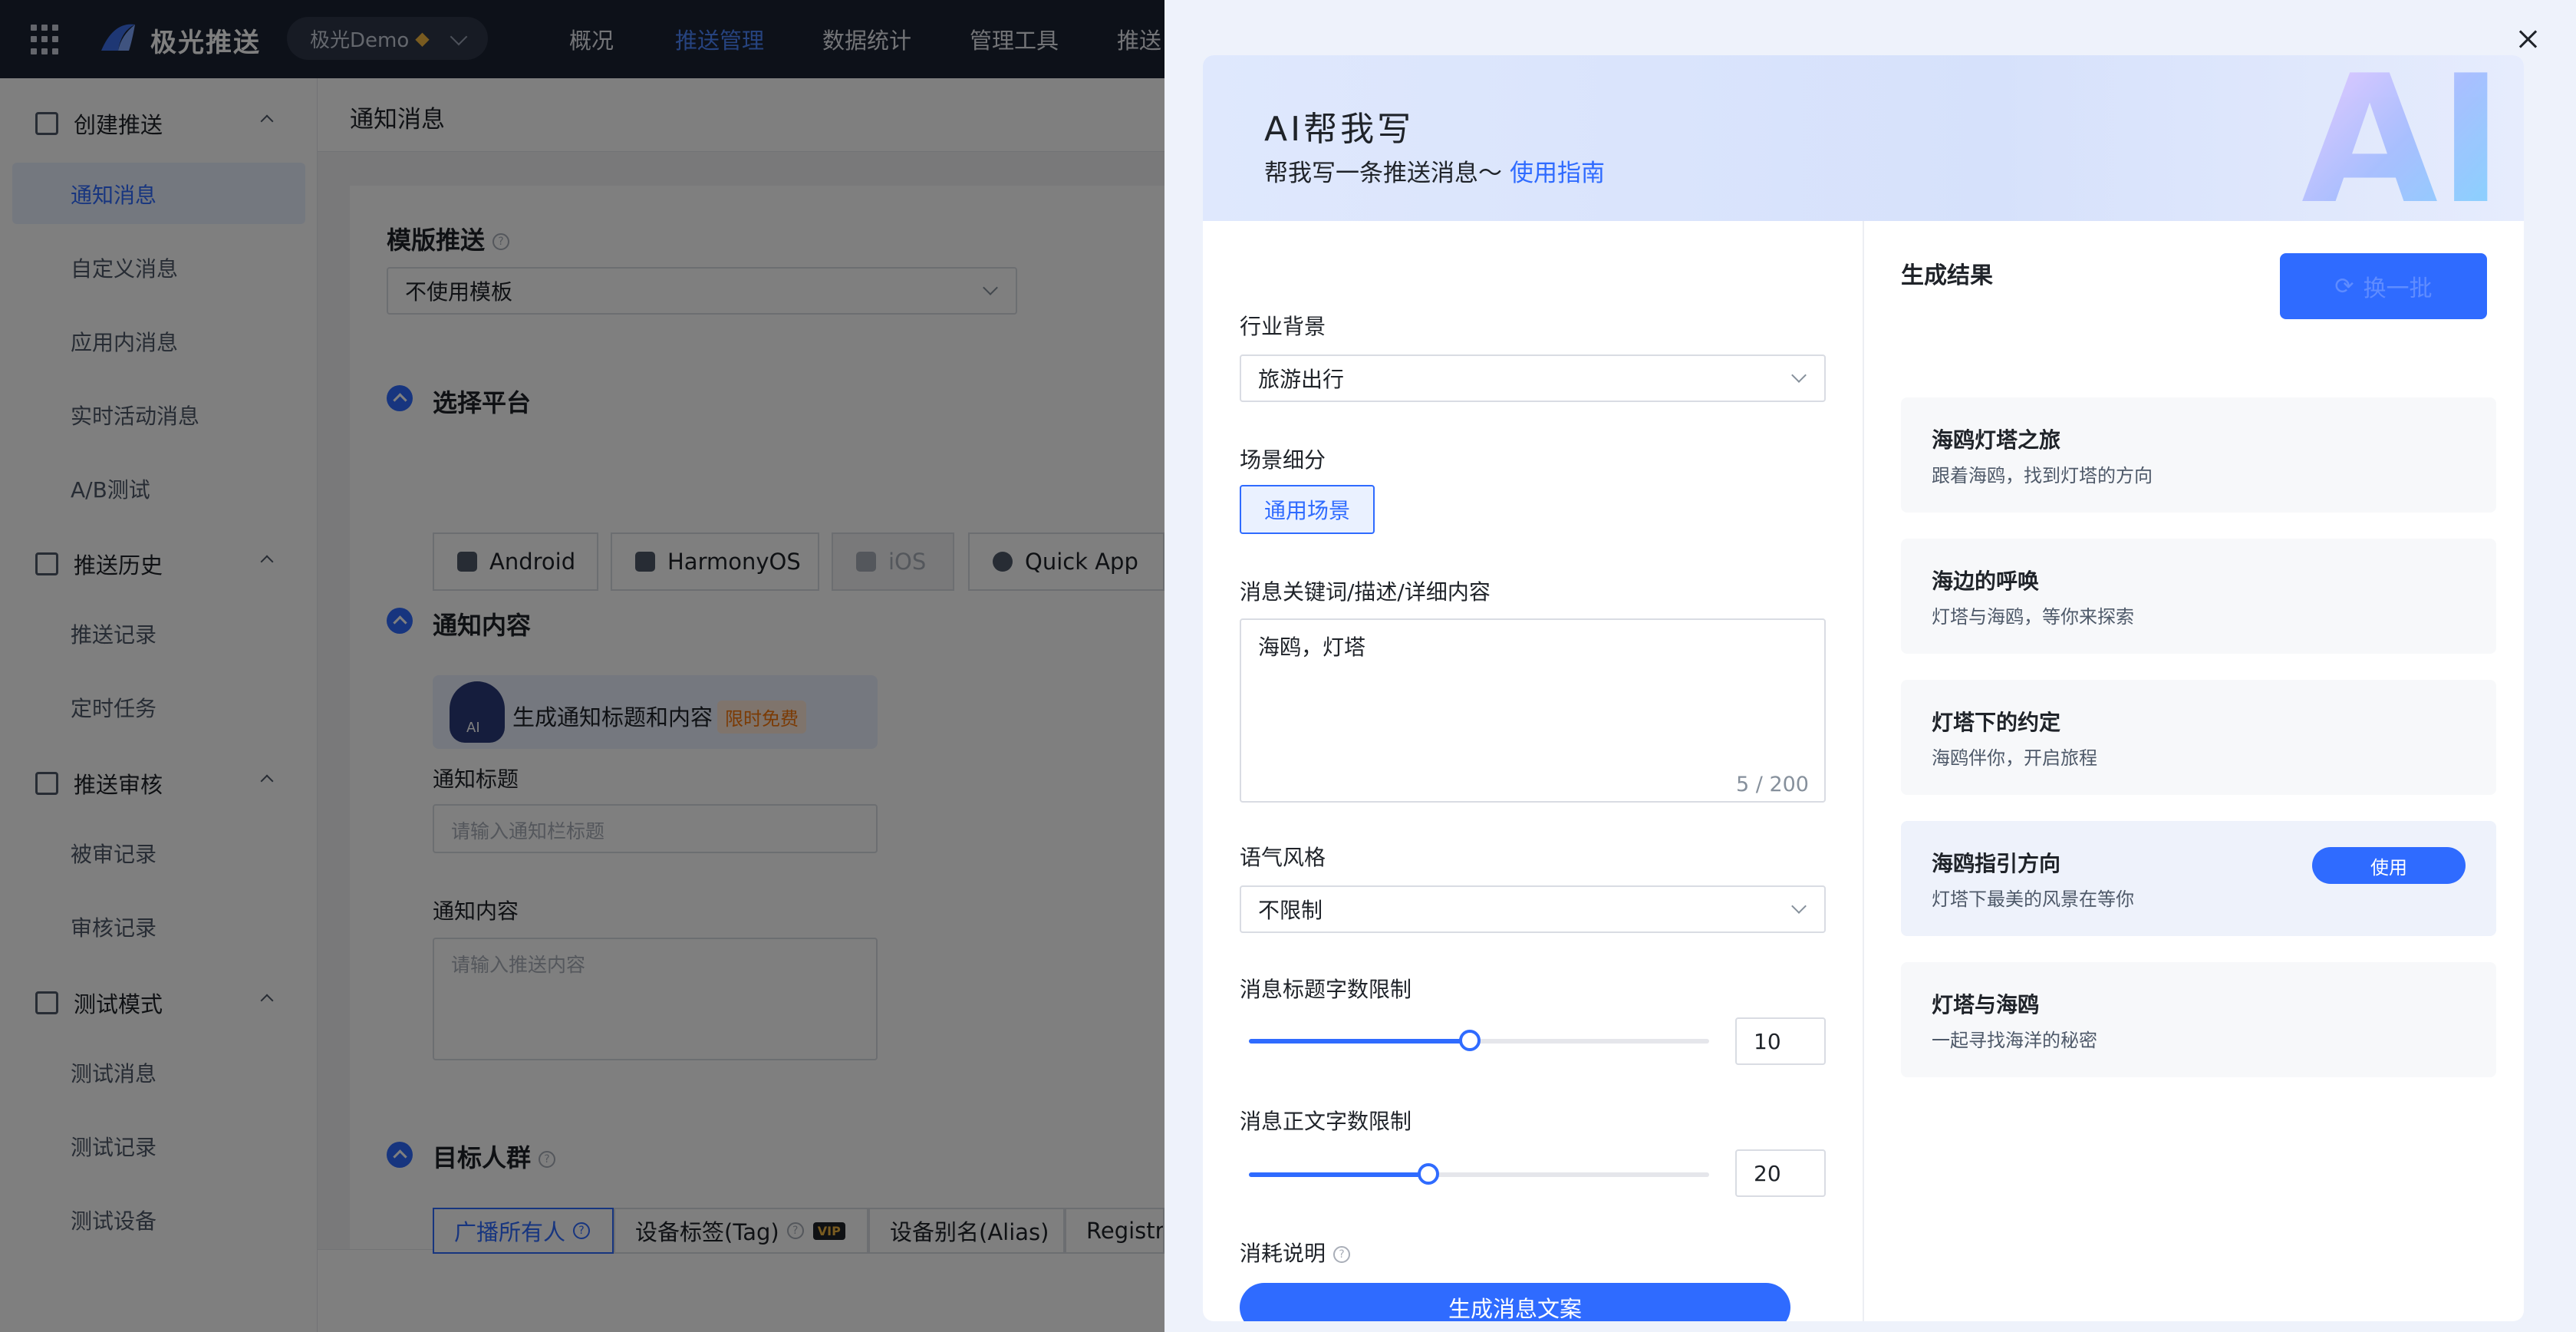  What do you see at coordinates (1780, 1173) in the screenshot?
I see `body-limit-input: 20` at bounding box center [1780, 1173].